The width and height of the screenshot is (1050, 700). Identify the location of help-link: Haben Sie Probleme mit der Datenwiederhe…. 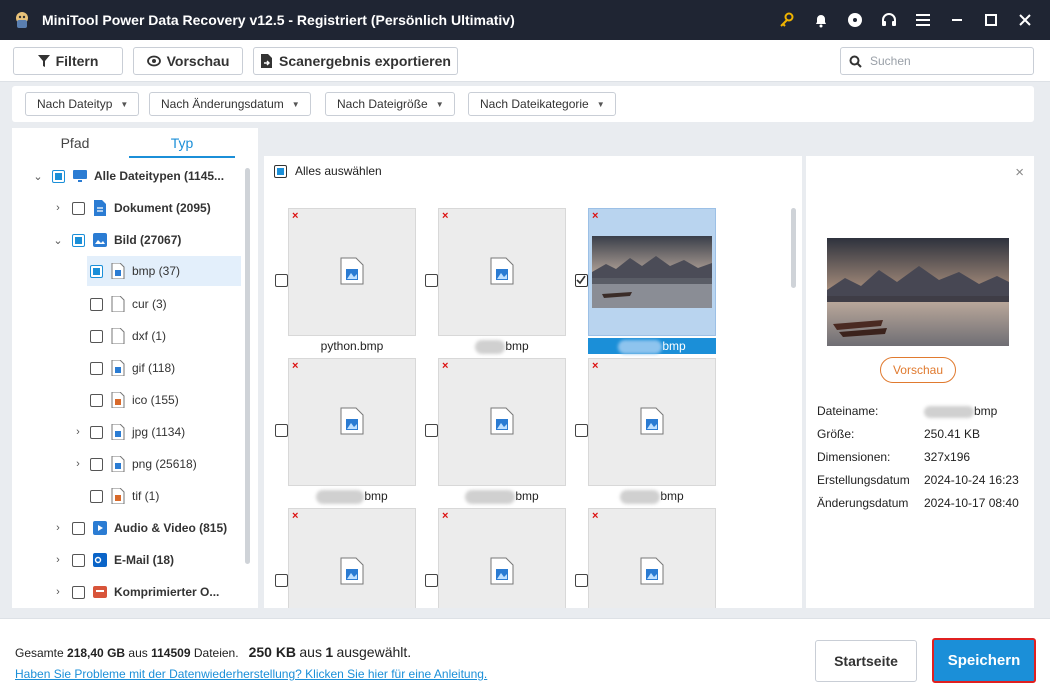
(251, 674).